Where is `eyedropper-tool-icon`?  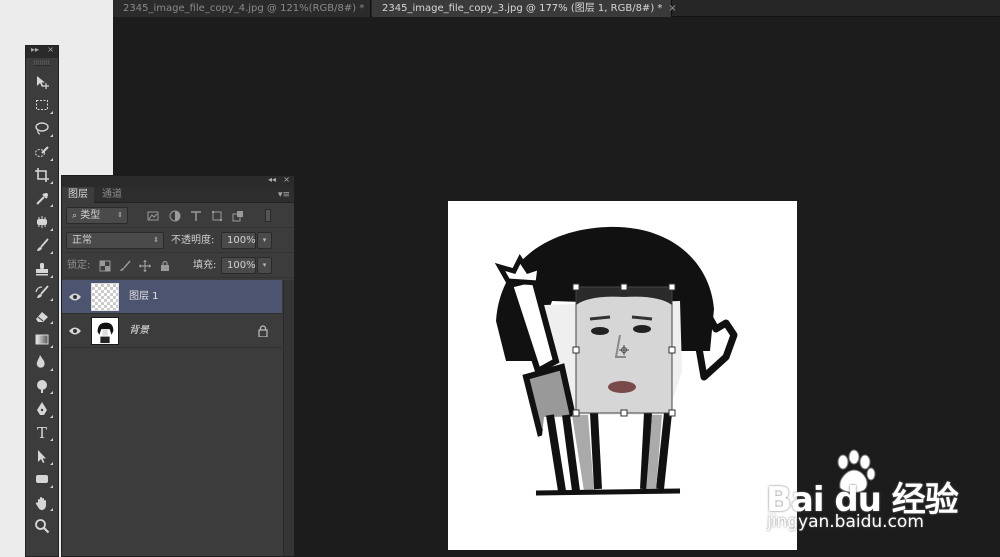 eyedropper-tool-icon is located at coordinates (42, 198).